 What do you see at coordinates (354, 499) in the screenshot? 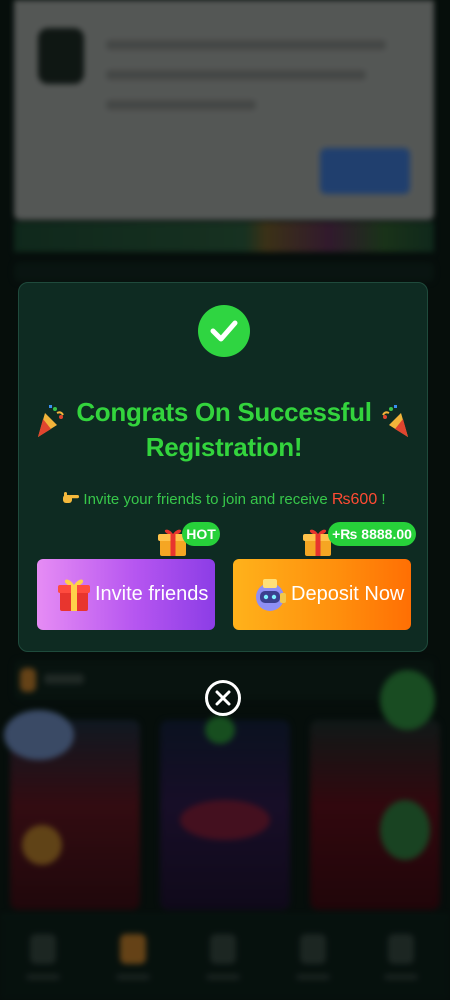
I see `invite-reward-amount: ₨600` at bounding box center [354, 499].